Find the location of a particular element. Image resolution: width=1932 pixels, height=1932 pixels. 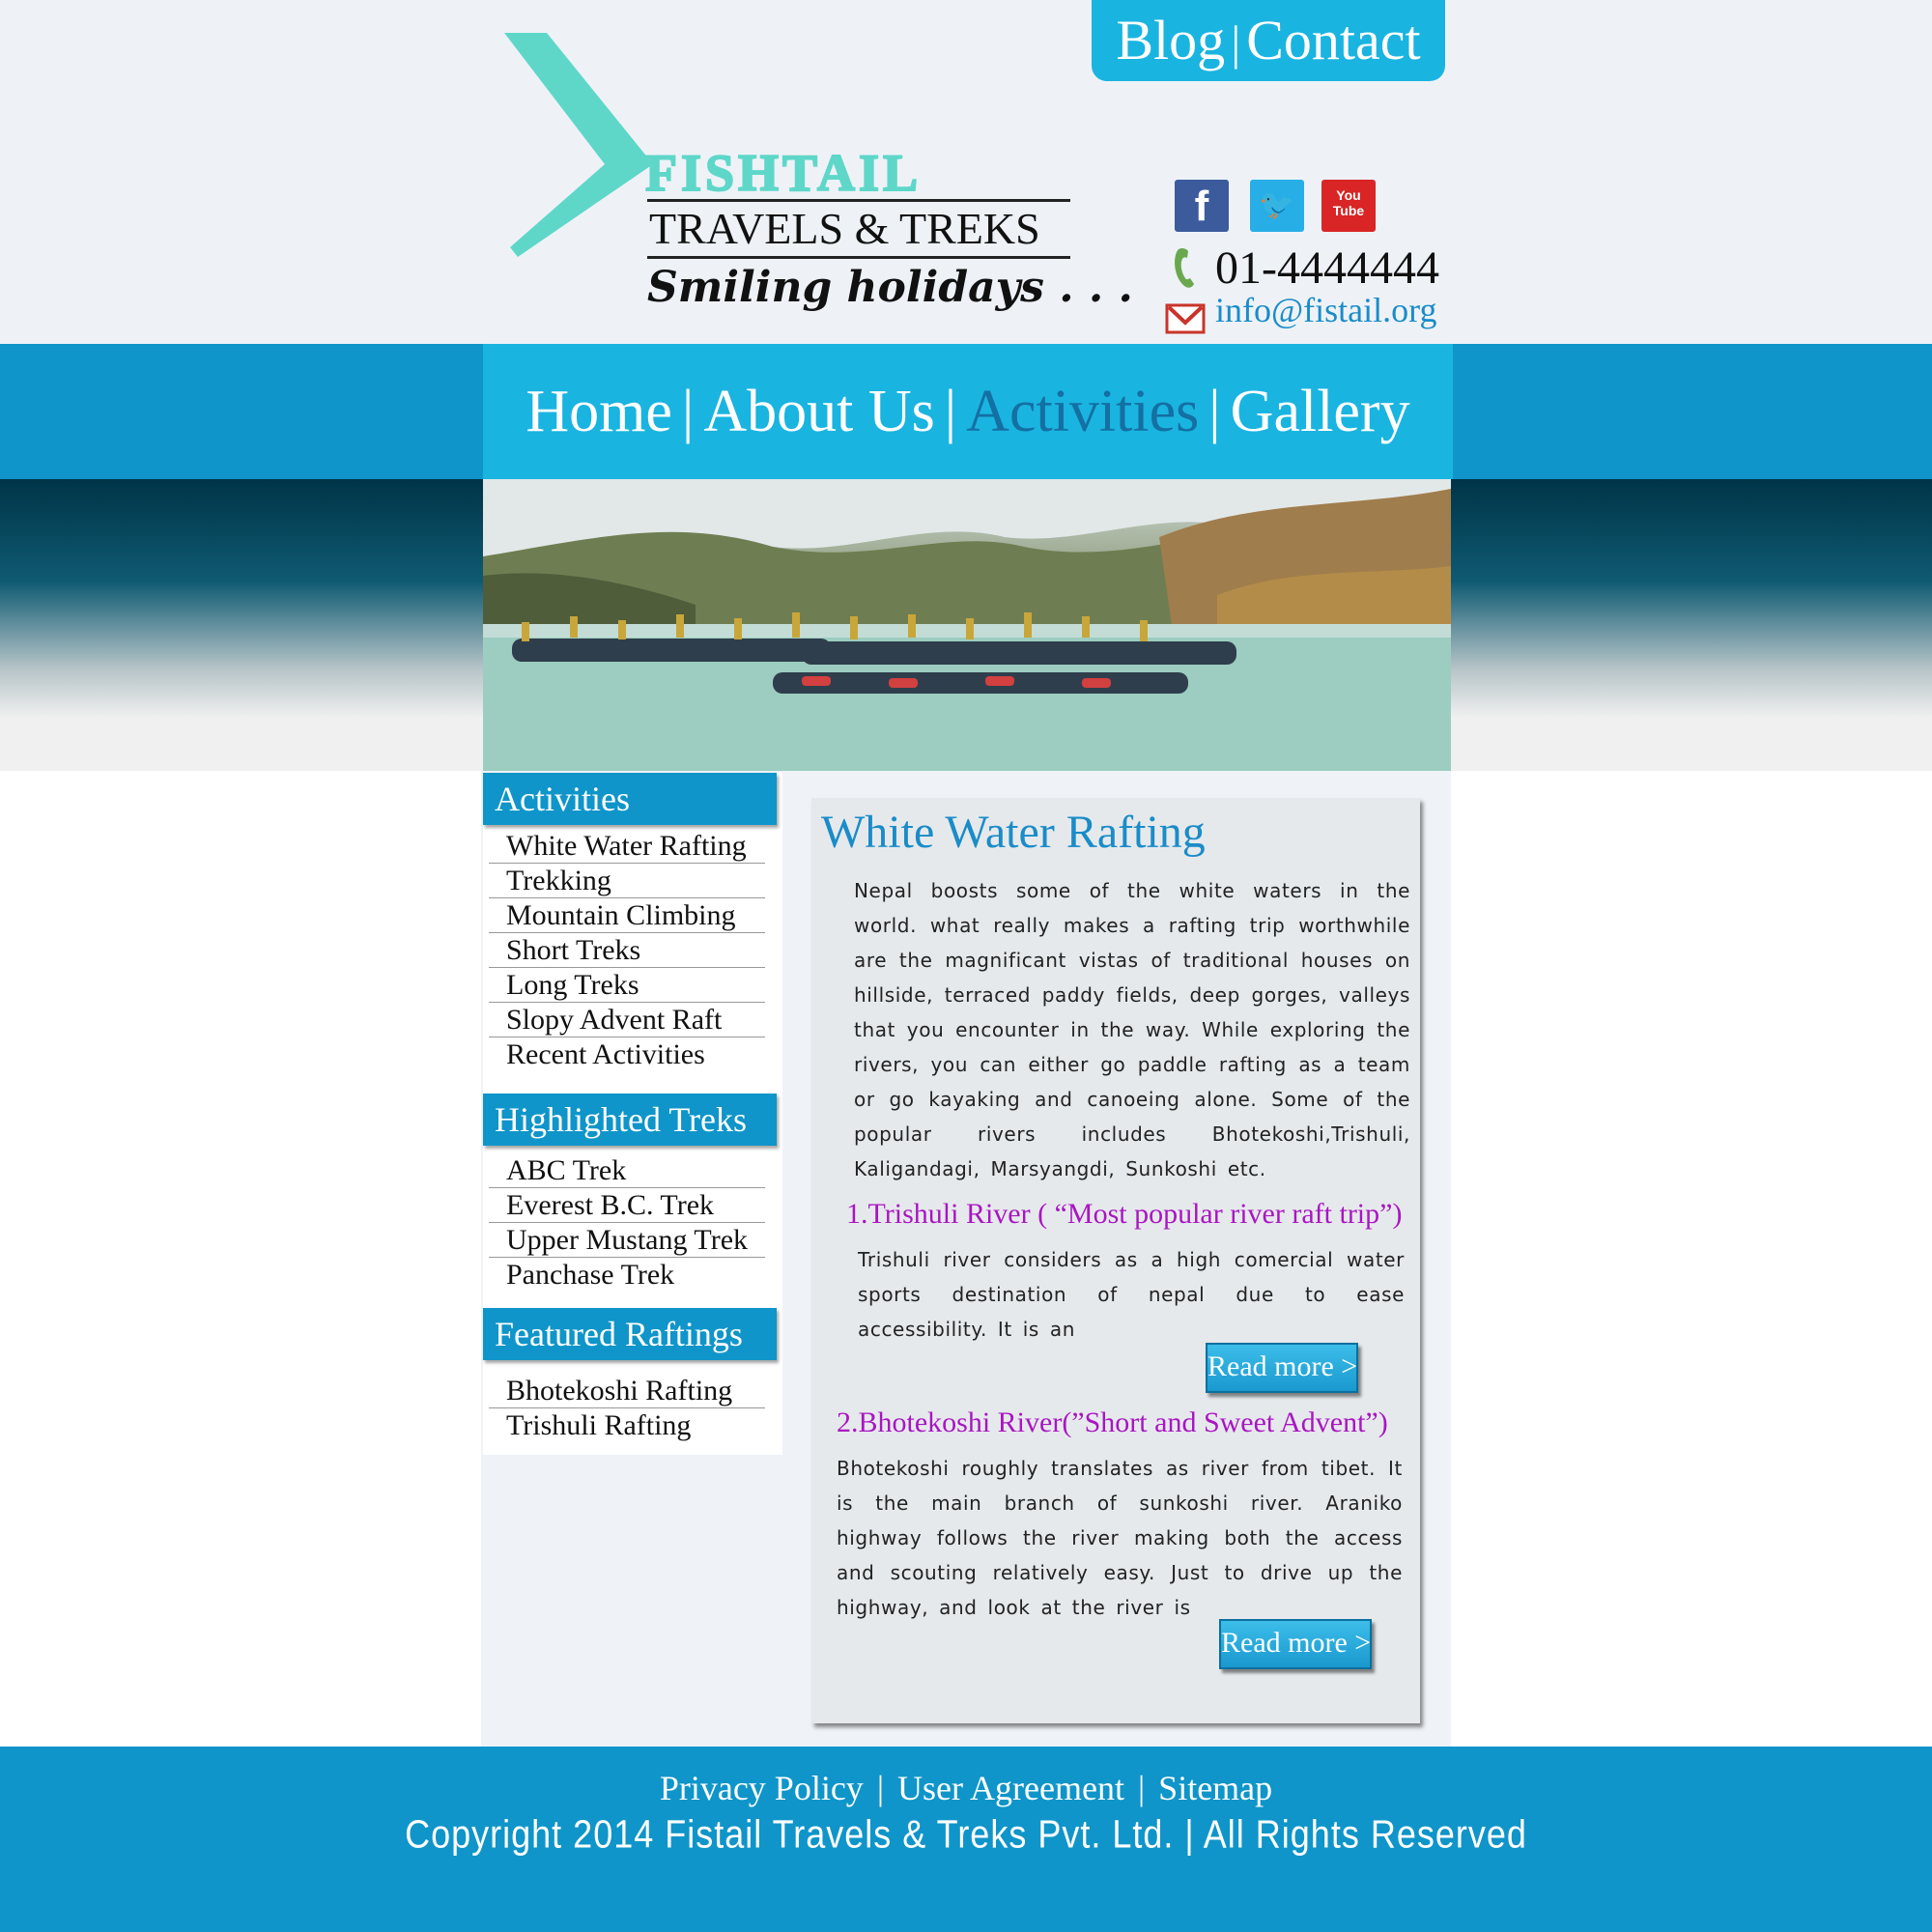

sidebar-item: Slopy Advent Raft is located at coordinates (627, 1020).